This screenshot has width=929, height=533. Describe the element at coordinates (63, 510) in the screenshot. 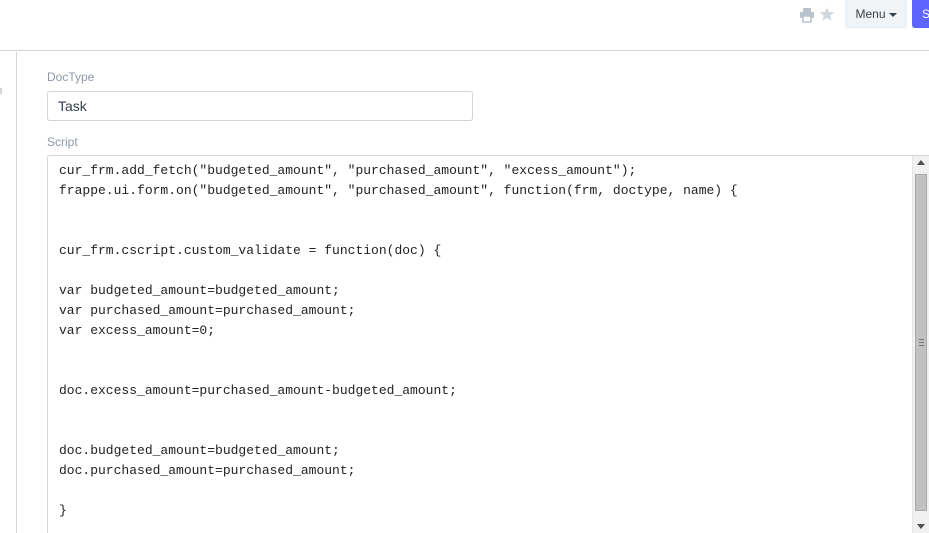

I see `code-line: }` at that location.